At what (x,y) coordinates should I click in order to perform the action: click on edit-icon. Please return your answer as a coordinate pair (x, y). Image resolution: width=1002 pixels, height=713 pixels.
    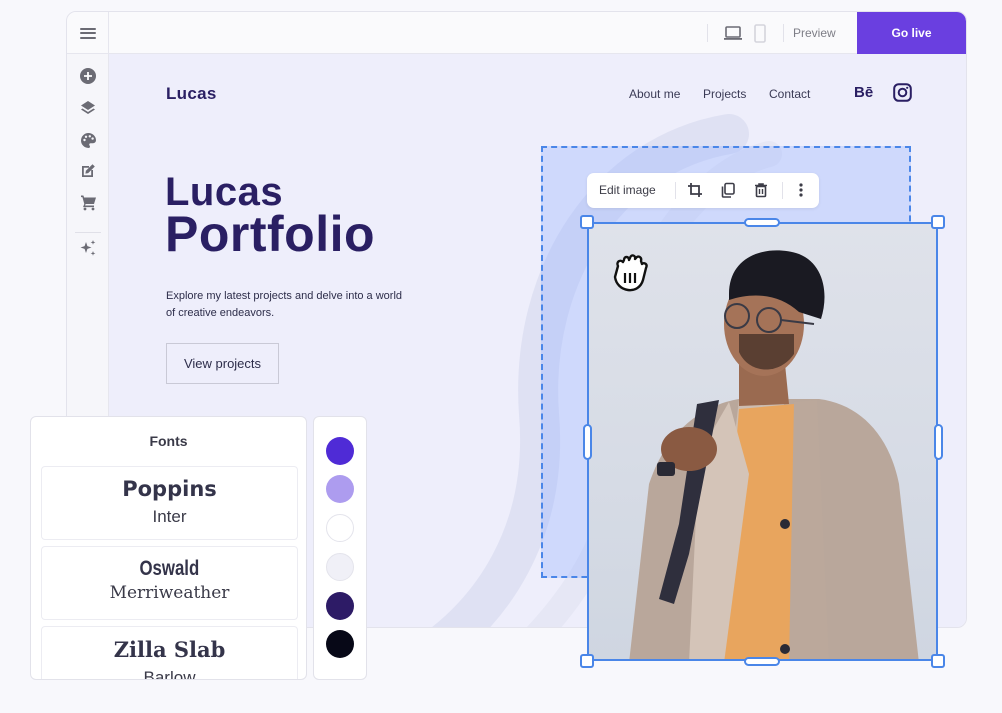
    Looking at the image, I should click on (88, 170).